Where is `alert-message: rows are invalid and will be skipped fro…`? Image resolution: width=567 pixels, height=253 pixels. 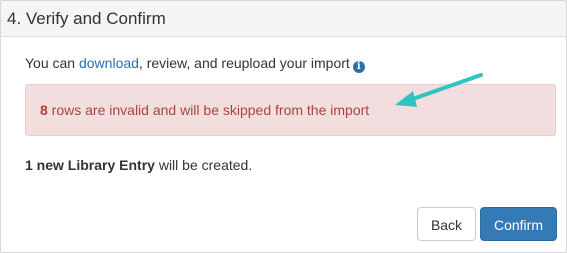 alert-message: rows are invalid and will be skipped fro… is located at coordinates (208, 110).